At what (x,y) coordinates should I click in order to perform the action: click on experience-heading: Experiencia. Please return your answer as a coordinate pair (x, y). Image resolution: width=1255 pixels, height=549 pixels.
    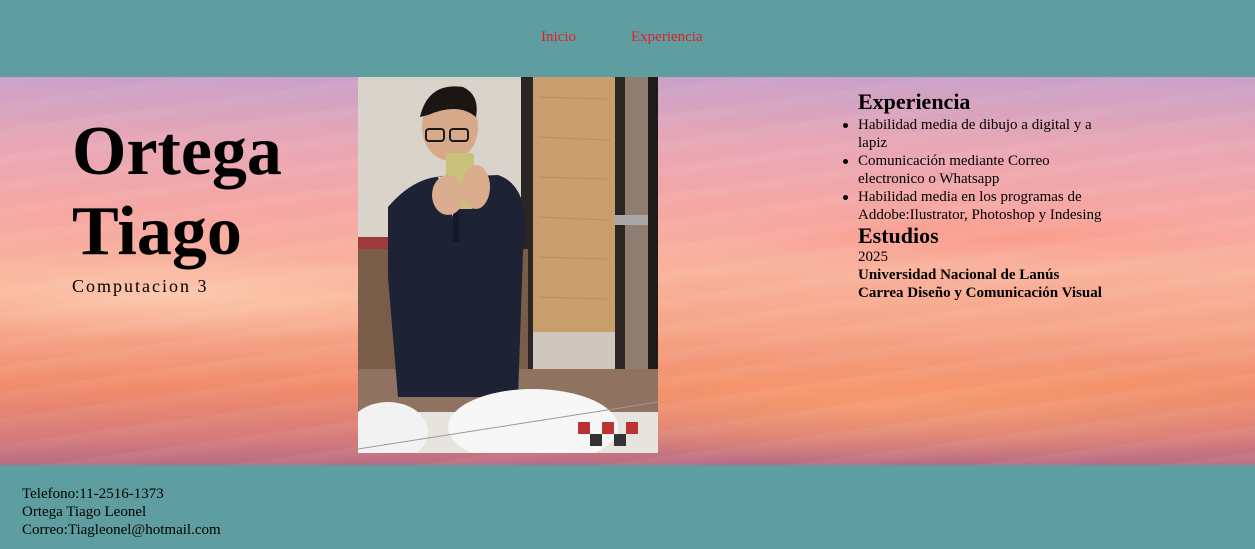
    Looking at the image, I should click on (914, 101).